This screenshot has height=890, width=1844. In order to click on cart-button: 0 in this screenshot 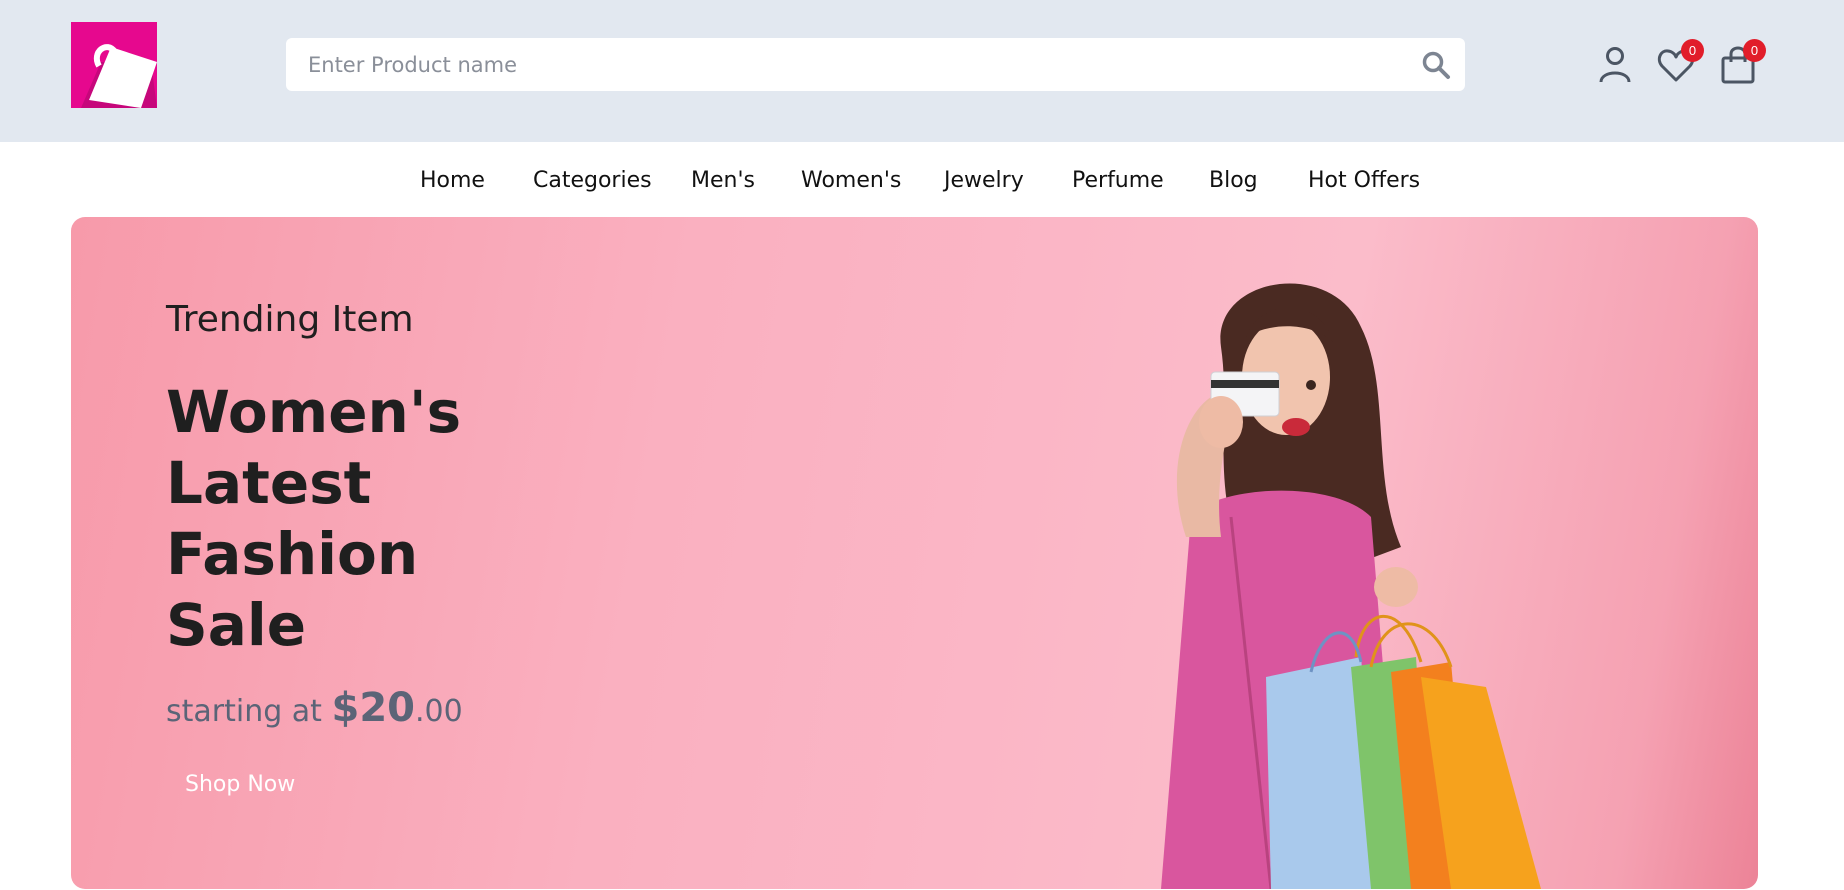, I will do `click(1741, 62)`.